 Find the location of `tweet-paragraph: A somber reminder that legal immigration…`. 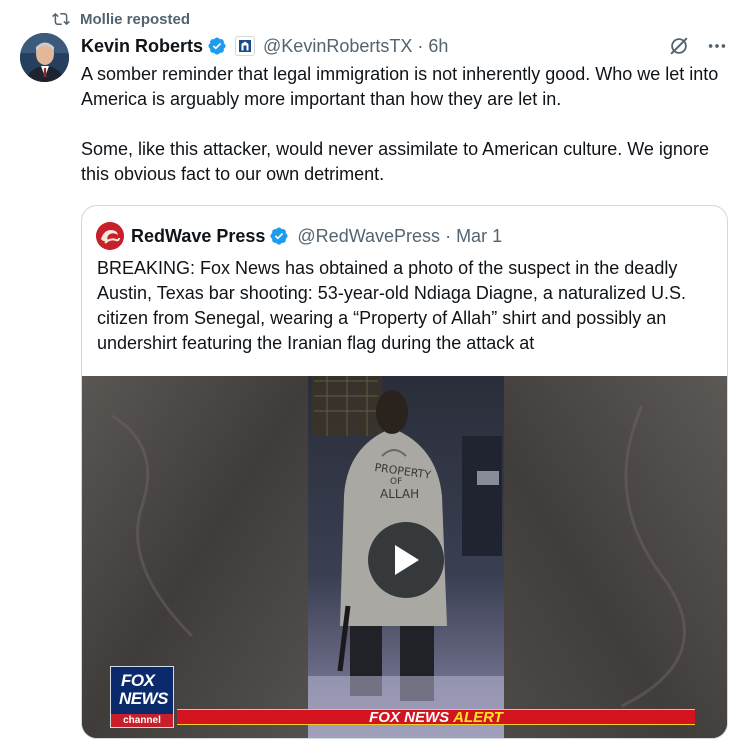

tweet-paragraph: A somber reminder that legal immigration… is located at coordinates (400, 86).